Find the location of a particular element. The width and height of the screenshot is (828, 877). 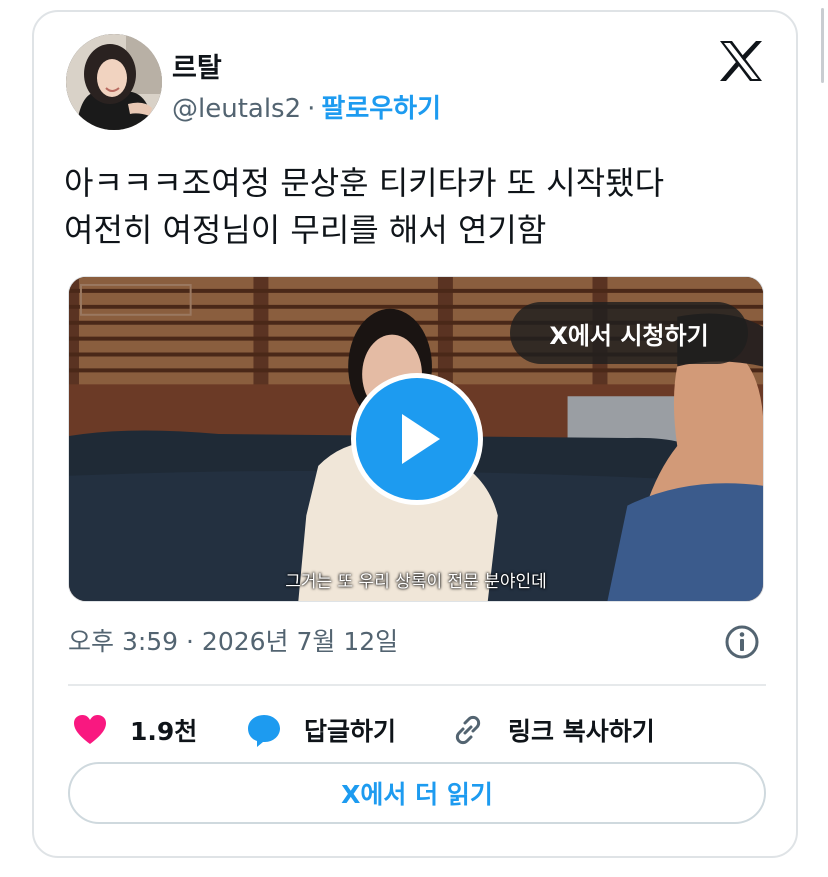

link-icon is located at coordinates (468, 730).